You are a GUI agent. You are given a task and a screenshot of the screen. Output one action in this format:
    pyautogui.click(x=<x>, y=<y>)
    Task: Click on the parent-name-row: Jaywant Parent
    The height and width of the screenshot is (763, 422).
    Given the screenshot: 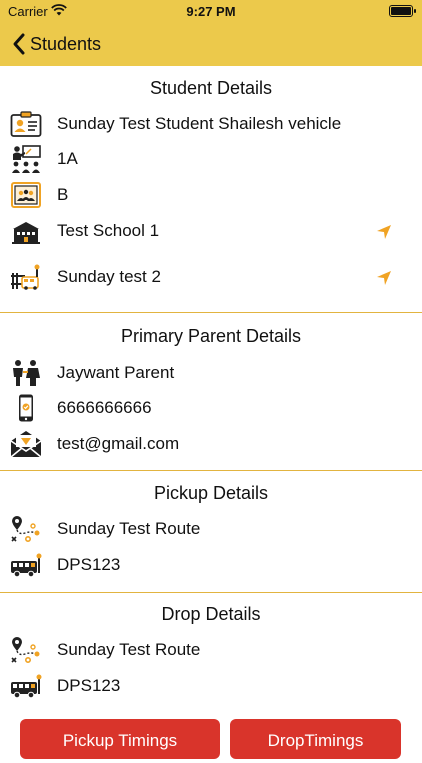 What is the action you would take?
    pyautogui.click(x=211, y=373)
    